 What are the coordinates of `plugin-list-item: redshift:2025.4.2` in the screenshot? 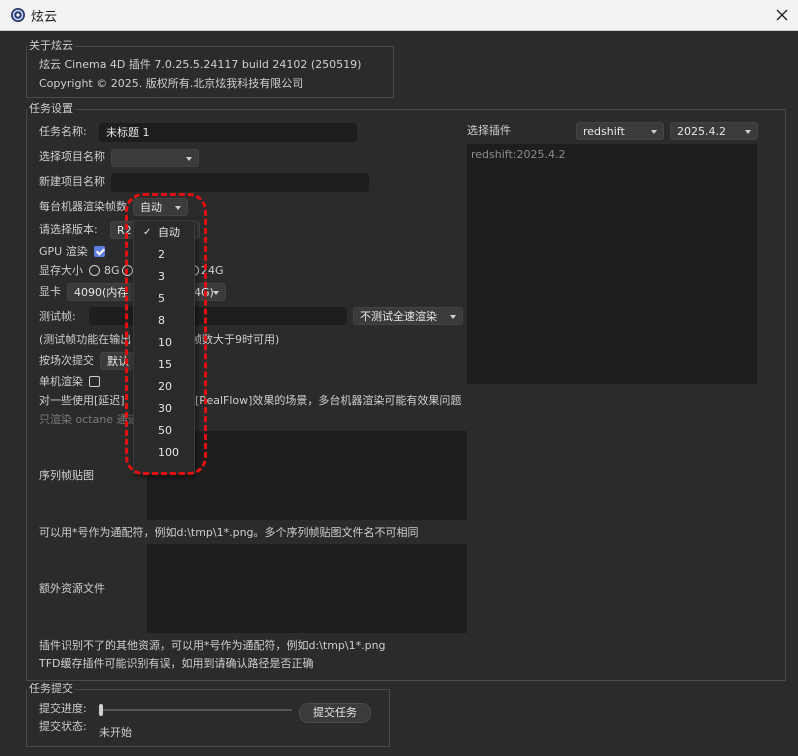 It's located at (612, 154).